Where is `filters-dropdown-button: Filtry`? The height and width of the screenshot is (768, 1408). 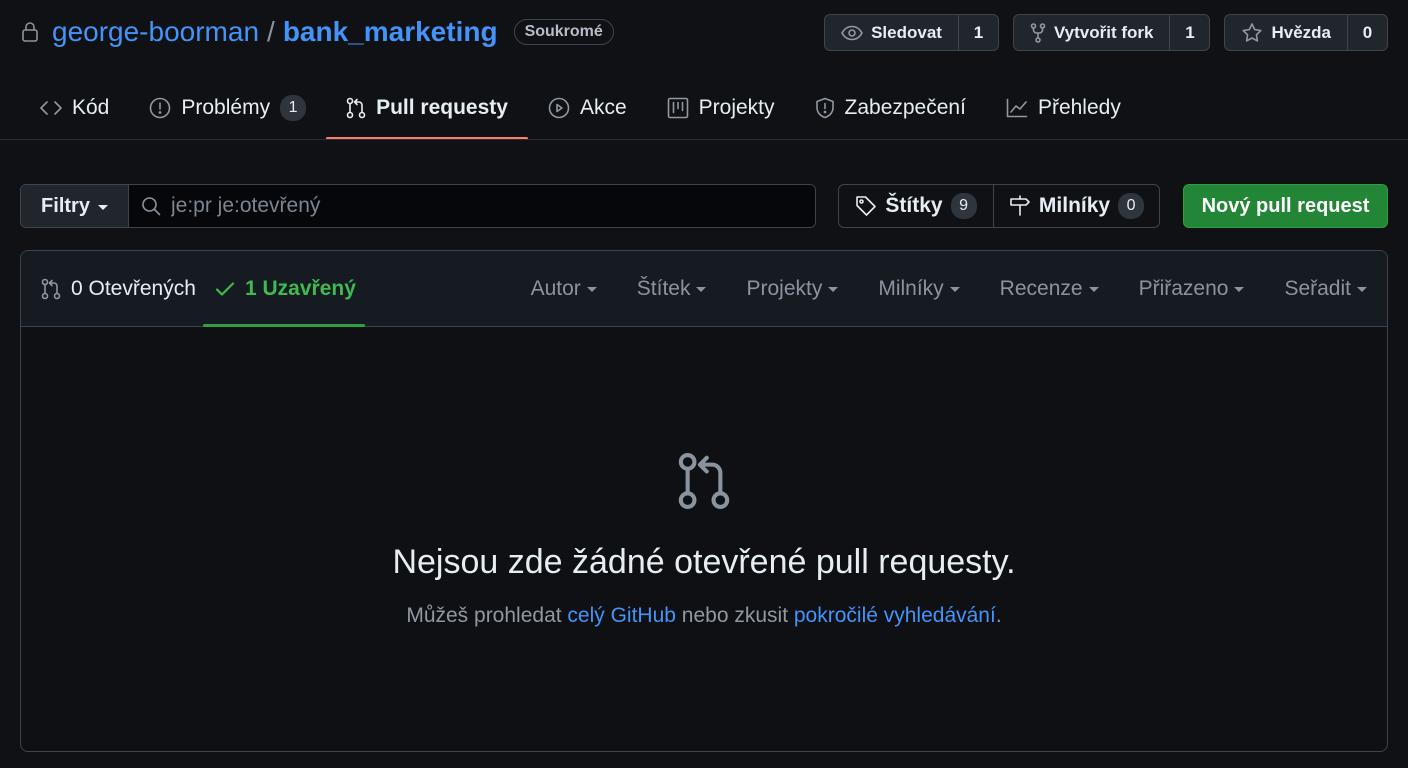
filters-dropdown-button: Filtry is located at coordinates (75, 206).